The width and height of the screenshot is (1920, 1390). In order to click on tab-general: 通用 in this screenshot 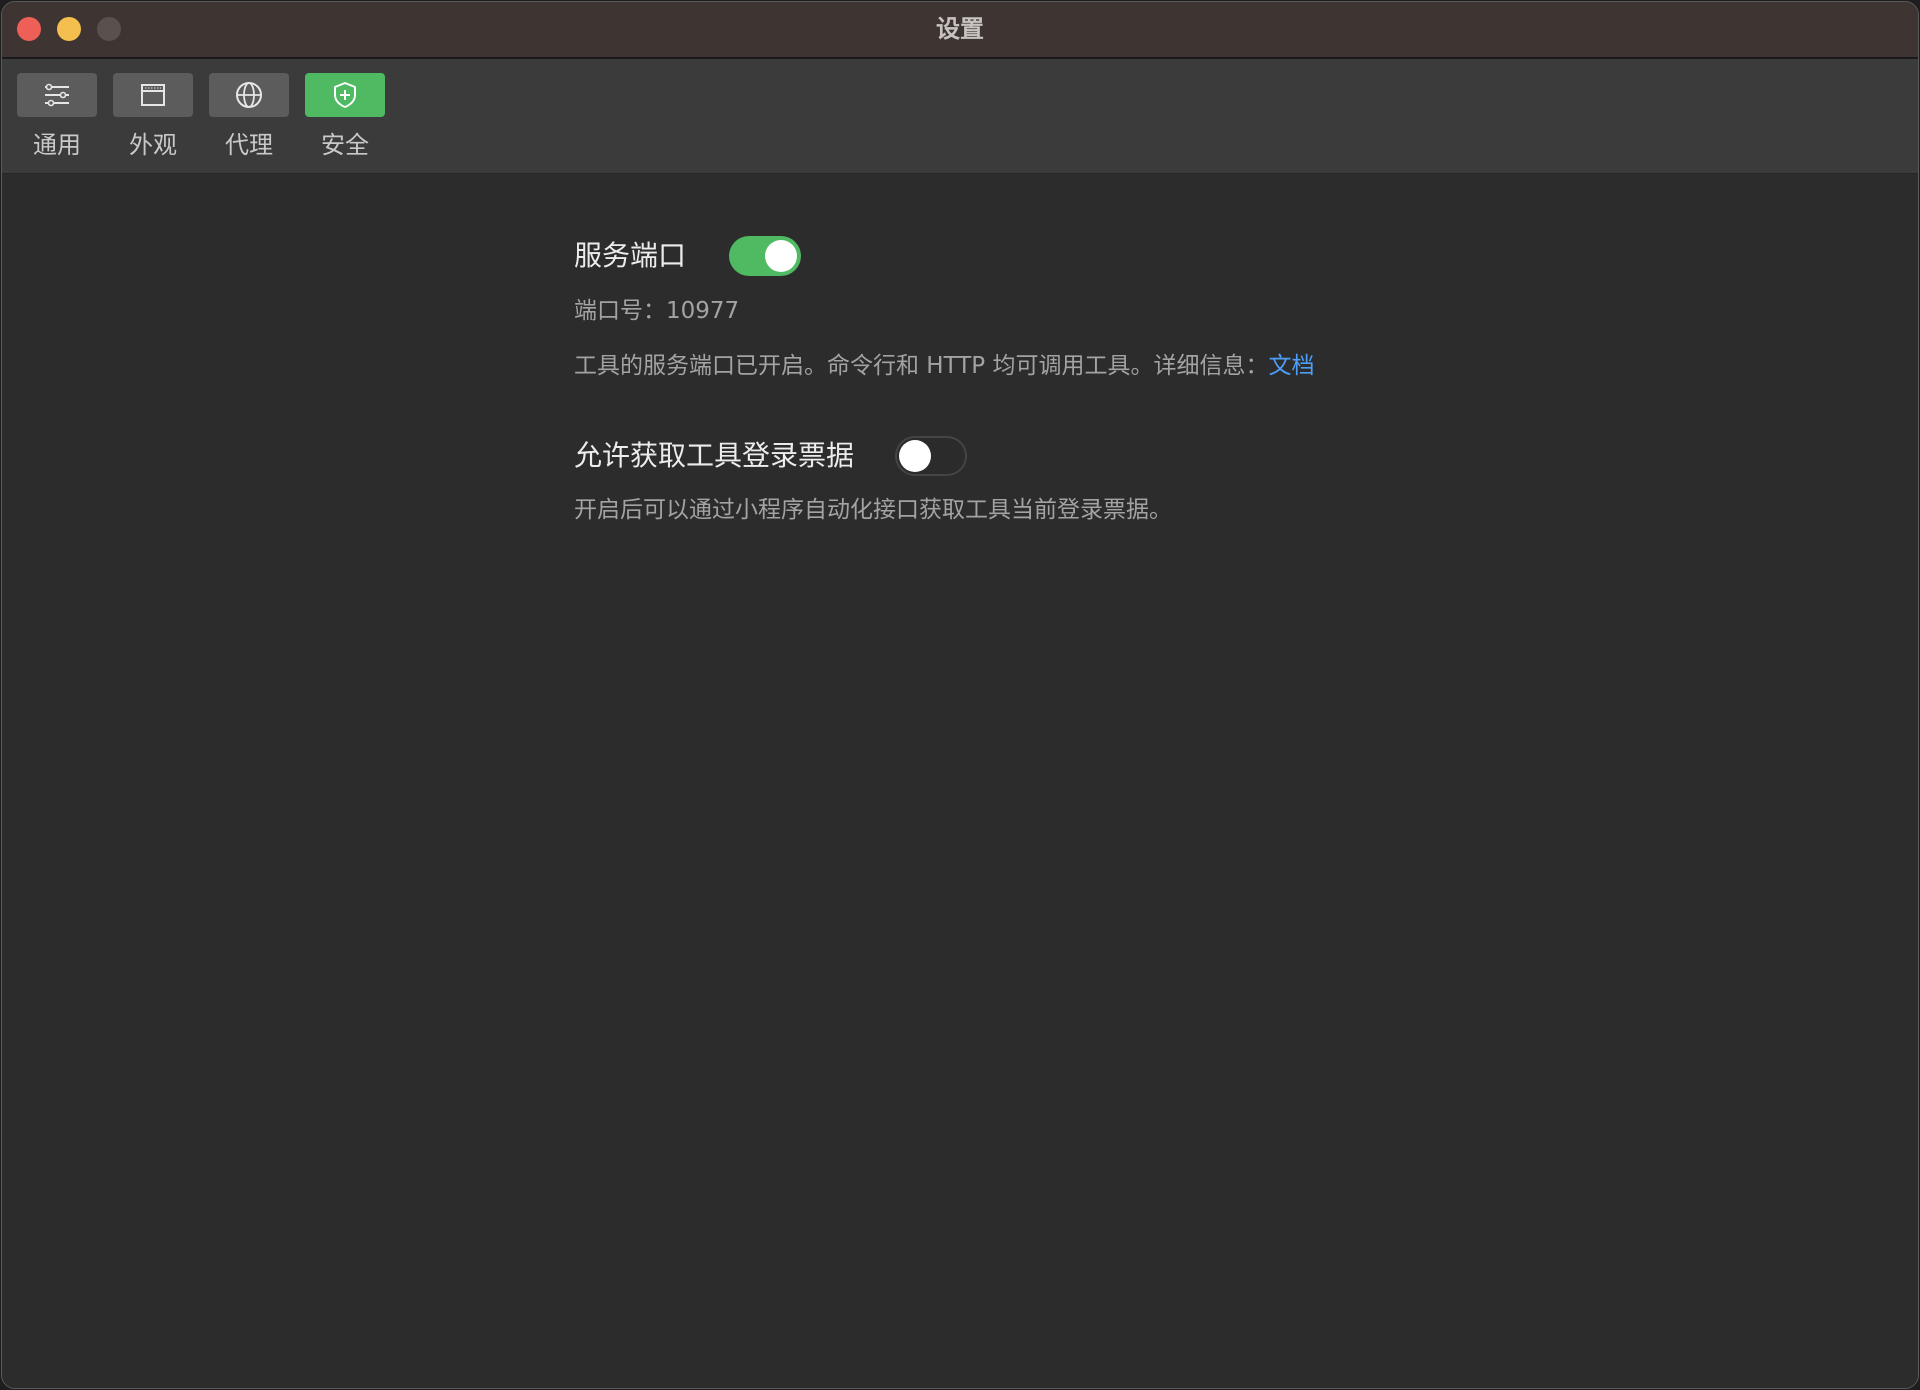, I will do `click(57, 121)`.